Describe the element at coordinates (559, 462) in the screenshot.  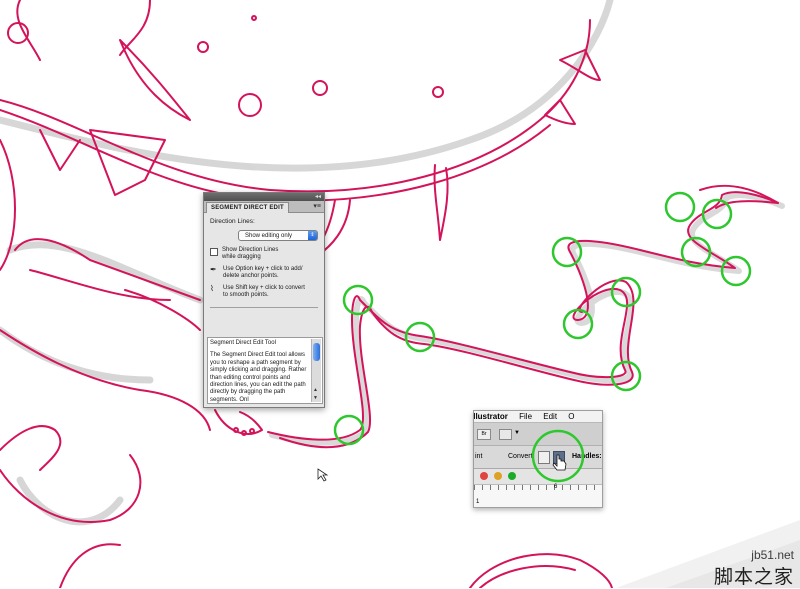
I see `hand-pointer-icon` at that location.